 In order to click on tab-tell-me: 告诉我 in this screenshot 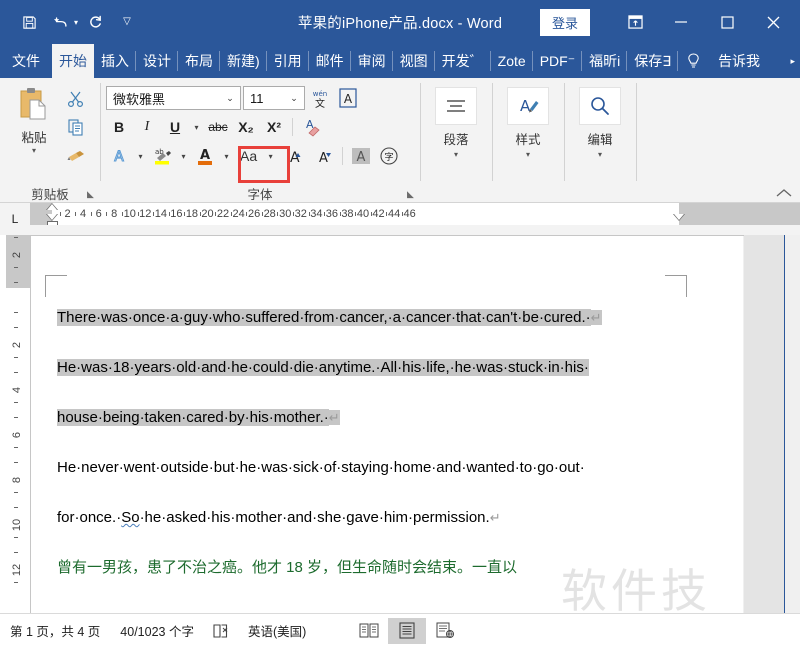, I will do `click(737, 61)`.